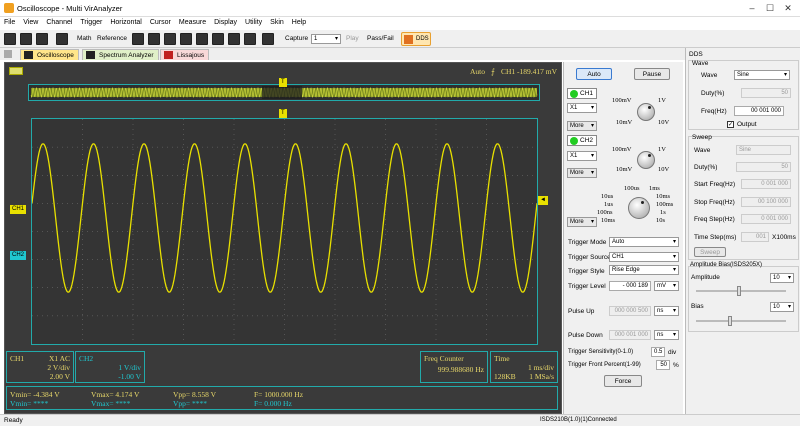  What do you see at coordinates (120, 54) in the screenshot?
I see `tab-spectrum-analyzer: Spectrum Analyzer` at bounding box center [120, 54].